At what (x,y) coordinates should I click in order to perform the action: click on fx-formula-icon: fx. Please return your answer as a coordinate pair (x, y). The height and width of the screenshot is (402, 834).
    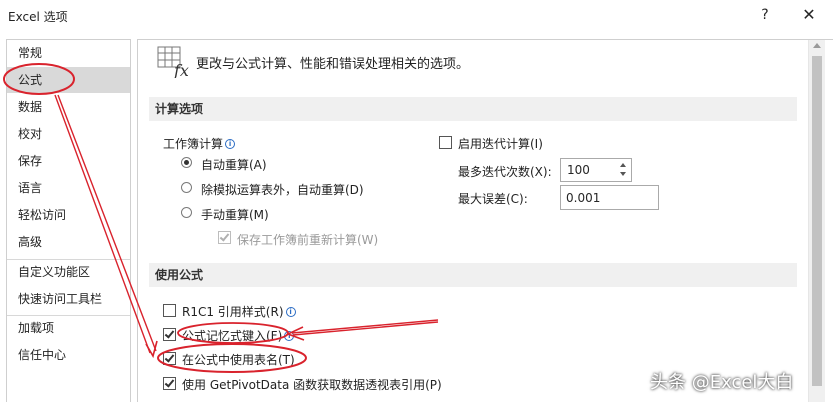
    Looking at the image, I should click on (173, 62).